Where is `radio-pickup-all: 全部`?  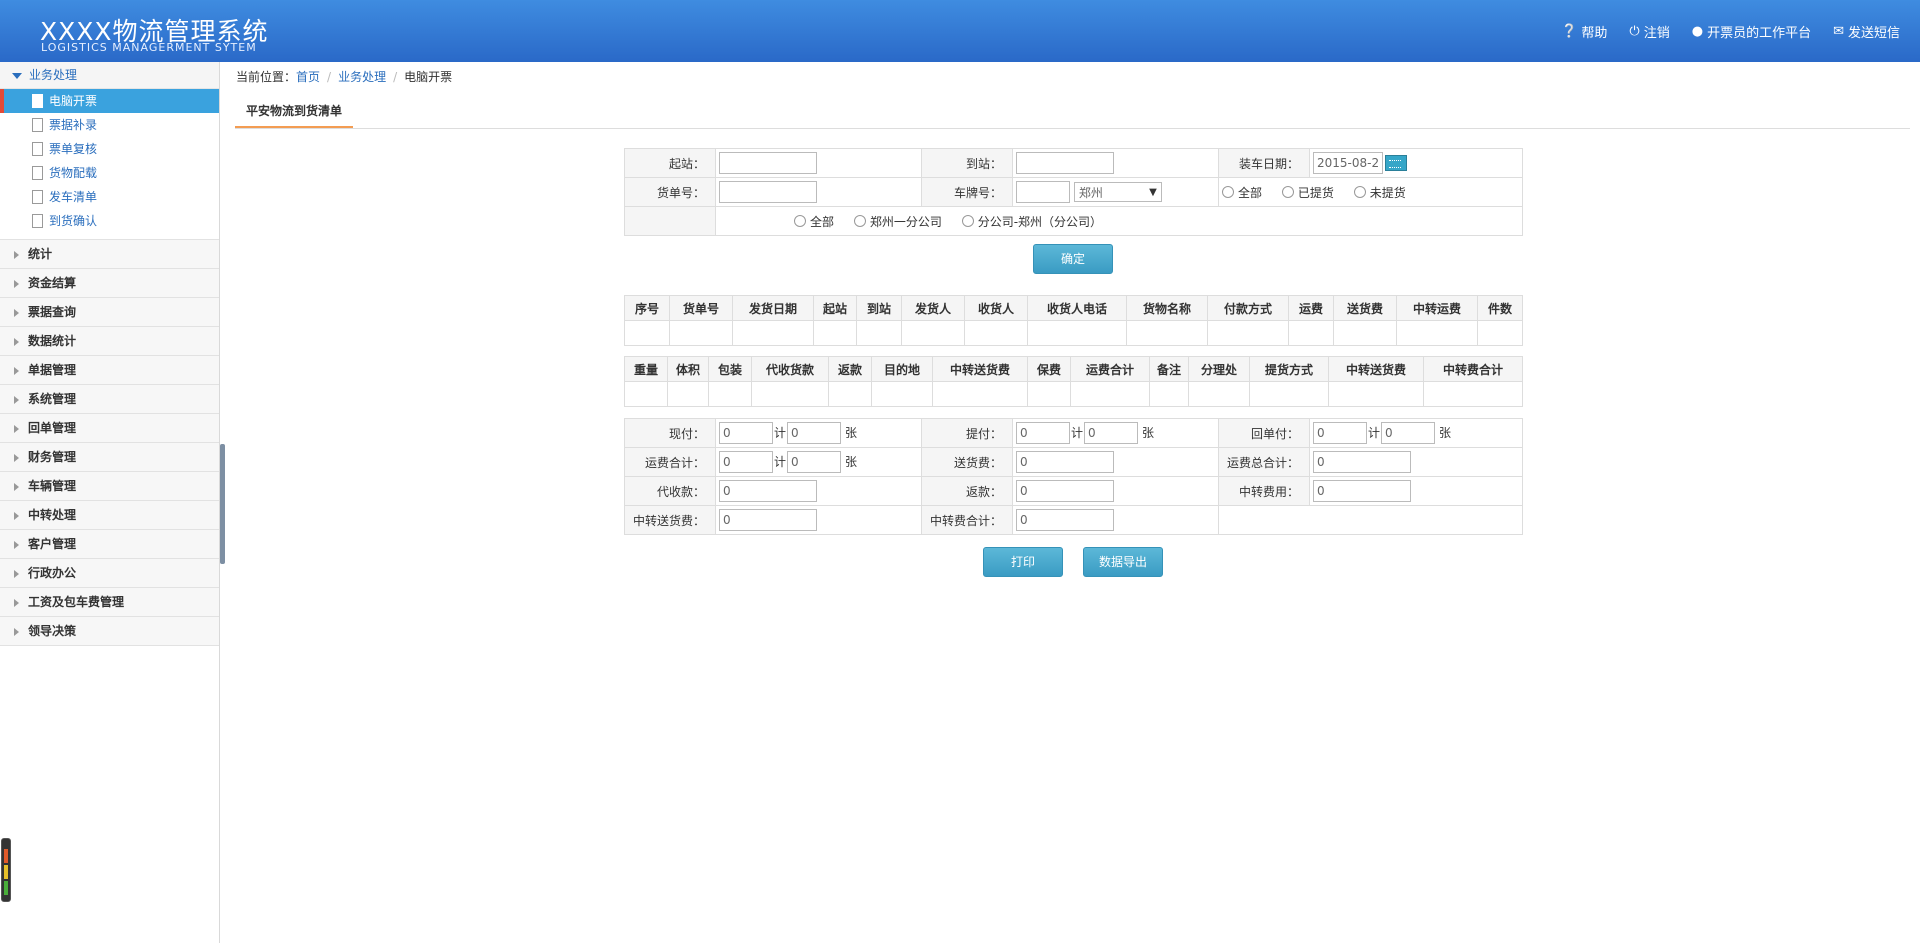 radio-pickup-all: 全部 is located at coordinates (1242, 192).